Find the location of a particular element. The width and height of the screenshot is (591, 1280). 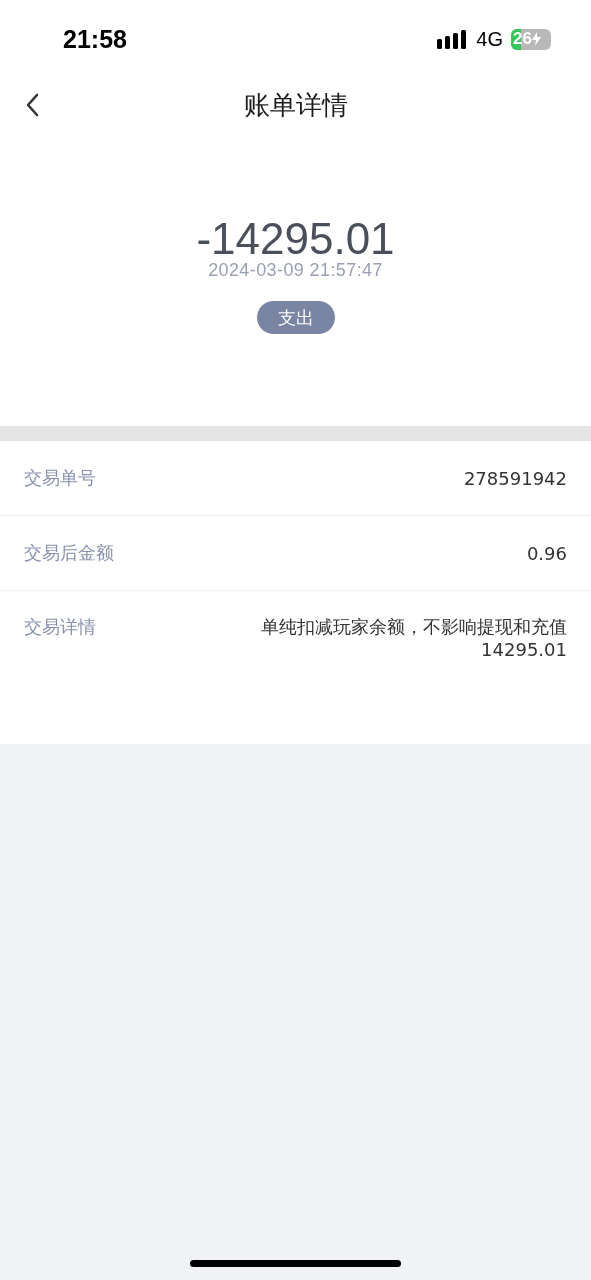

detail-label: 交易详情 is located at coordinates (60, 627).